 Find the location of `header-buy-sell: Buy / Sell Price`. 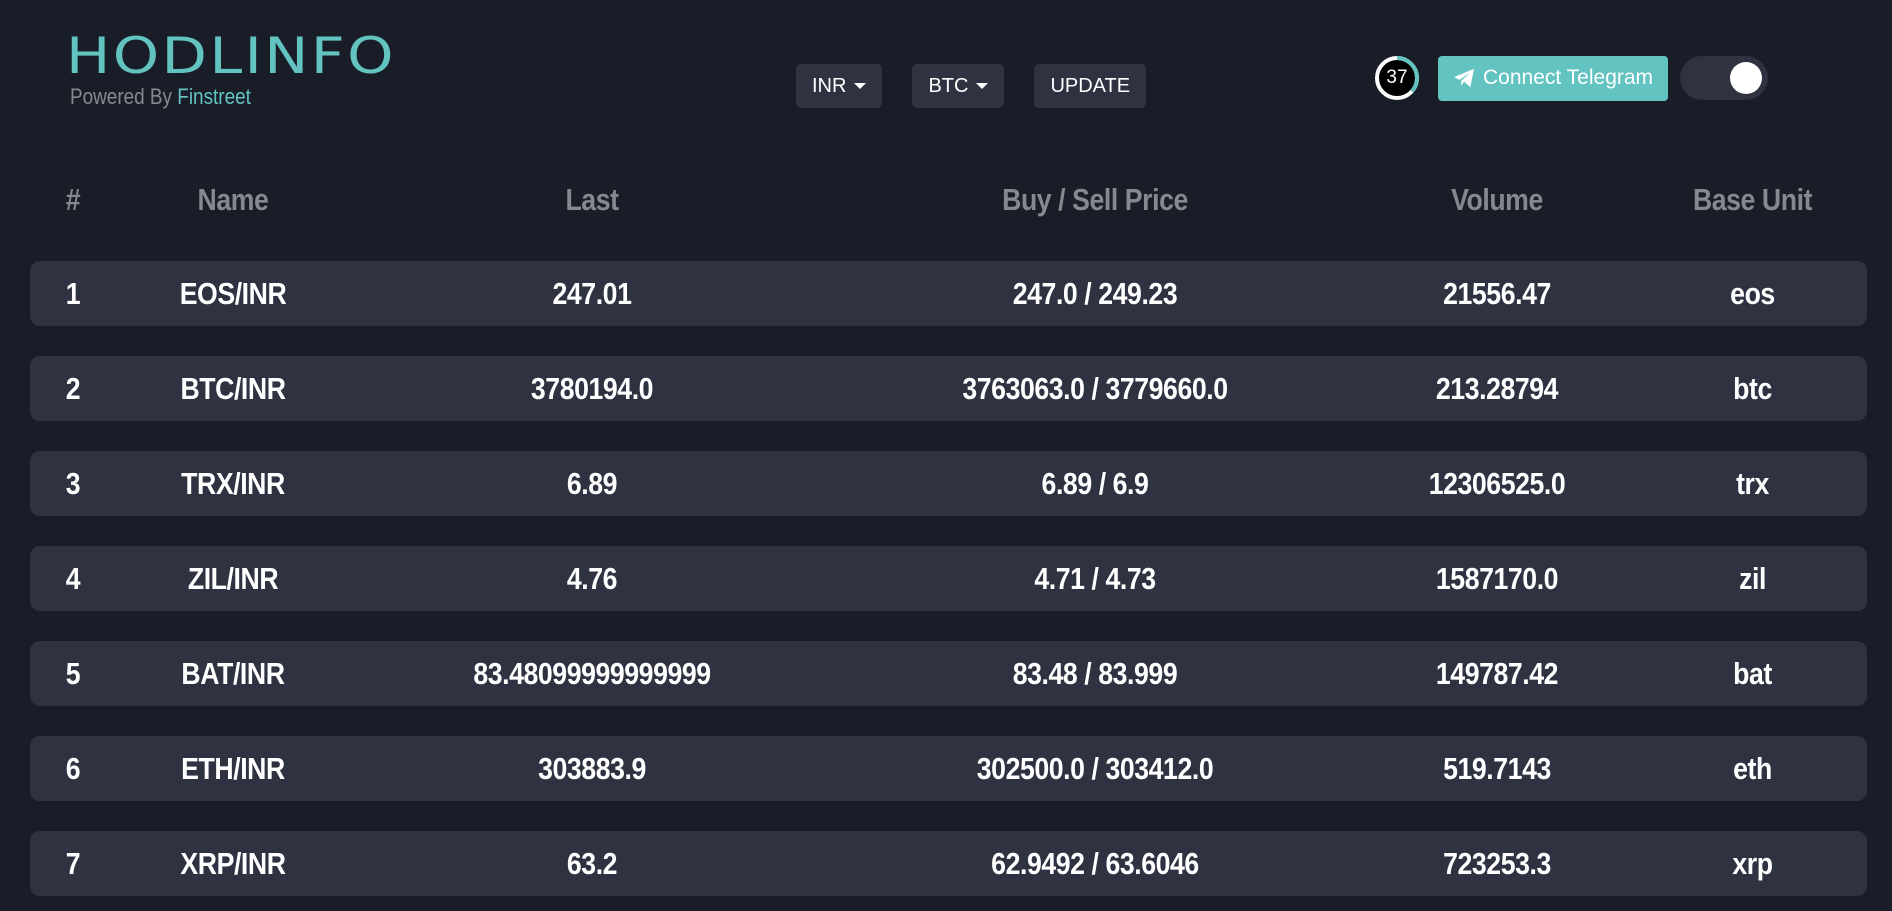

header-buy-sell: Buy / Sell Price is located at coordinates (1095, 199).